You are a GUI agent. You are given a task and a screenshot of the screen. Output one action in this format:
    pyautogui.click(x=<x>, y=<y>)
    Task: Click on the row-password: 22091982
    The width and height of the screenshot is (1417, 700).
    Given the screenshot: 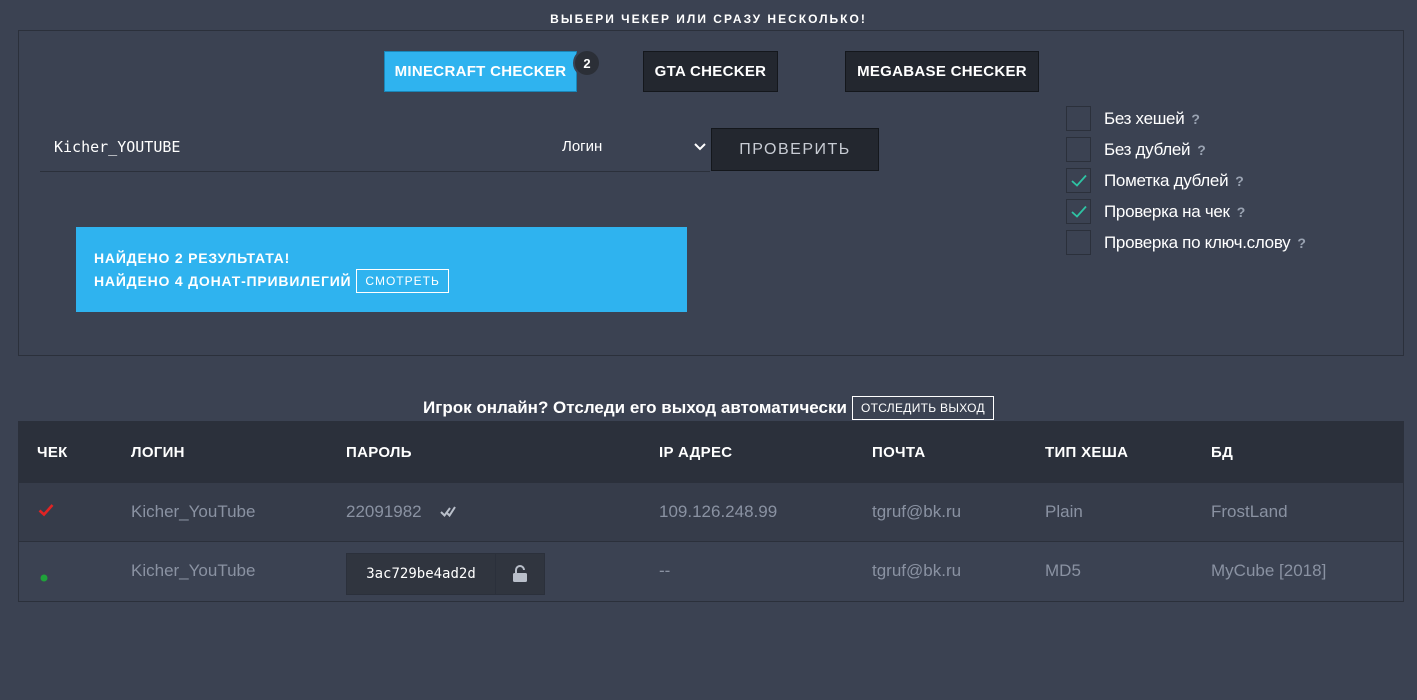 What is the action you would take?
    pyautogui.click(x=384, y=511)
    